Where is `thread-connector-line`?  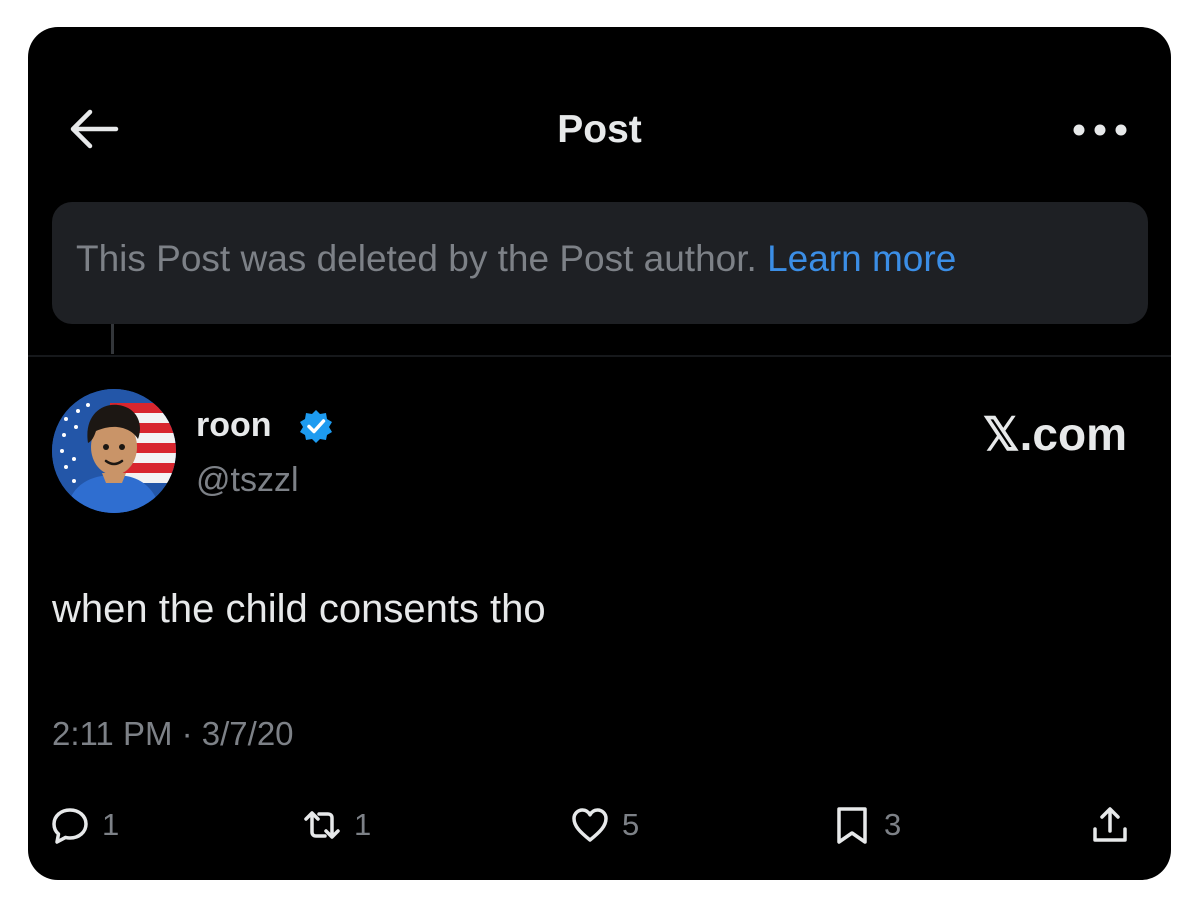 thread-connector-line is located at coordinates (112, 339).